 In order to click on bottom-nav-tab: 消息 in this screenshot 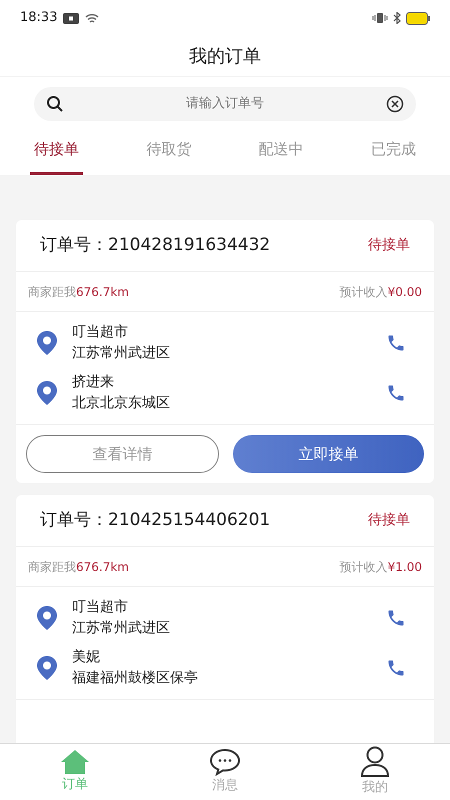, I will do `click(225, 772)`.